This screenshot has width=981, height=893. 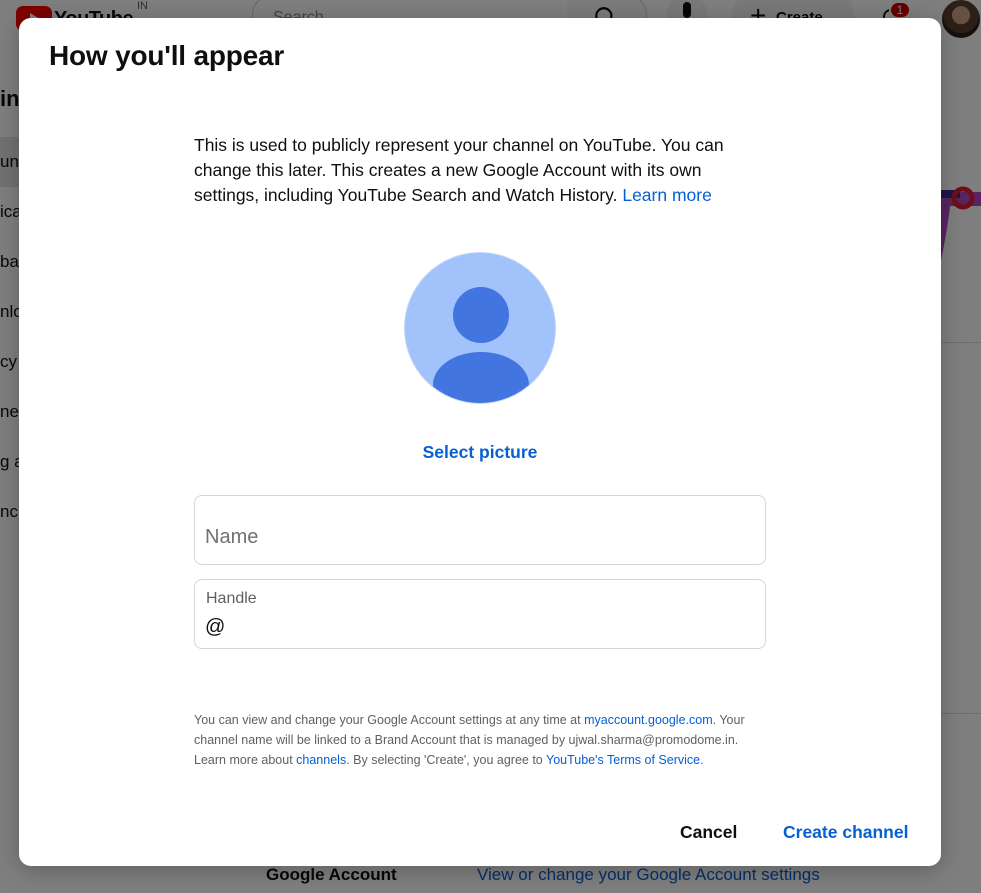 I want to click on select-picture-container: Select picture, so click(x=480, y=452).